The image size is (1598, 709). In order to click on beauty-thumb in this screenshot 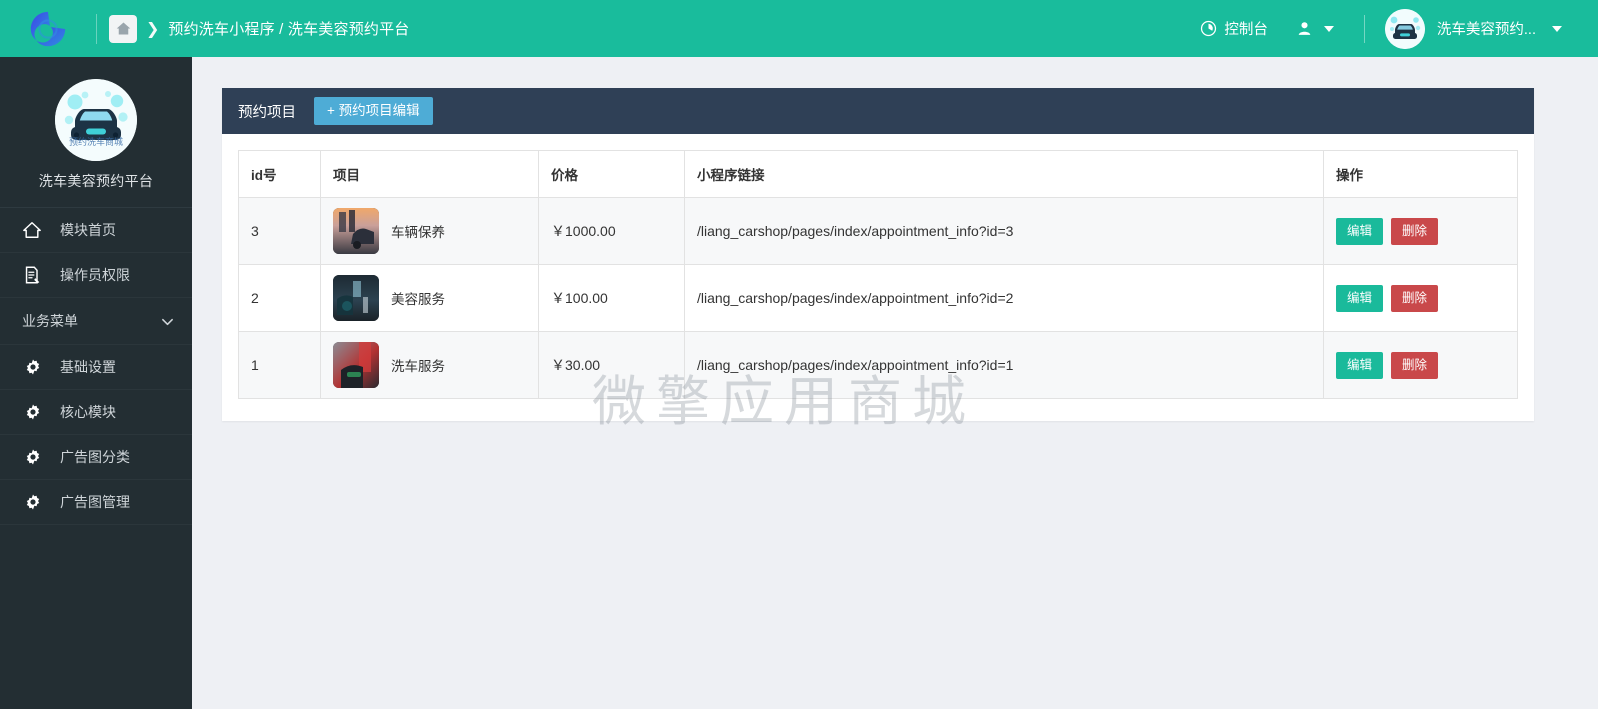, I will do `click(356, 298)`.